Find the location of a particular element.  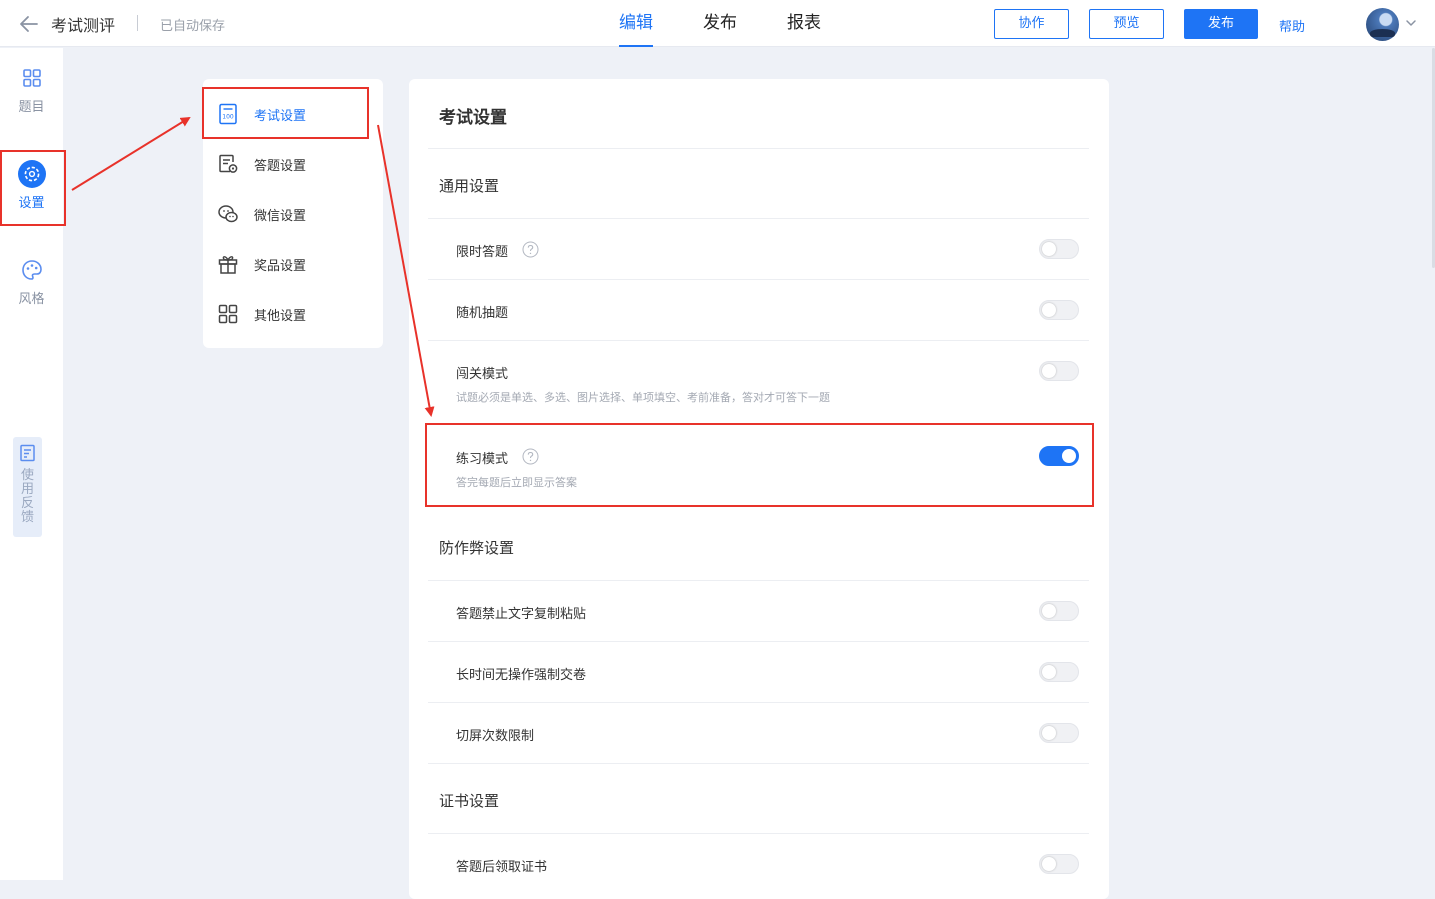

setting-label-switch-limit: 切屏次数限制 is located at coordinates (495, 736).